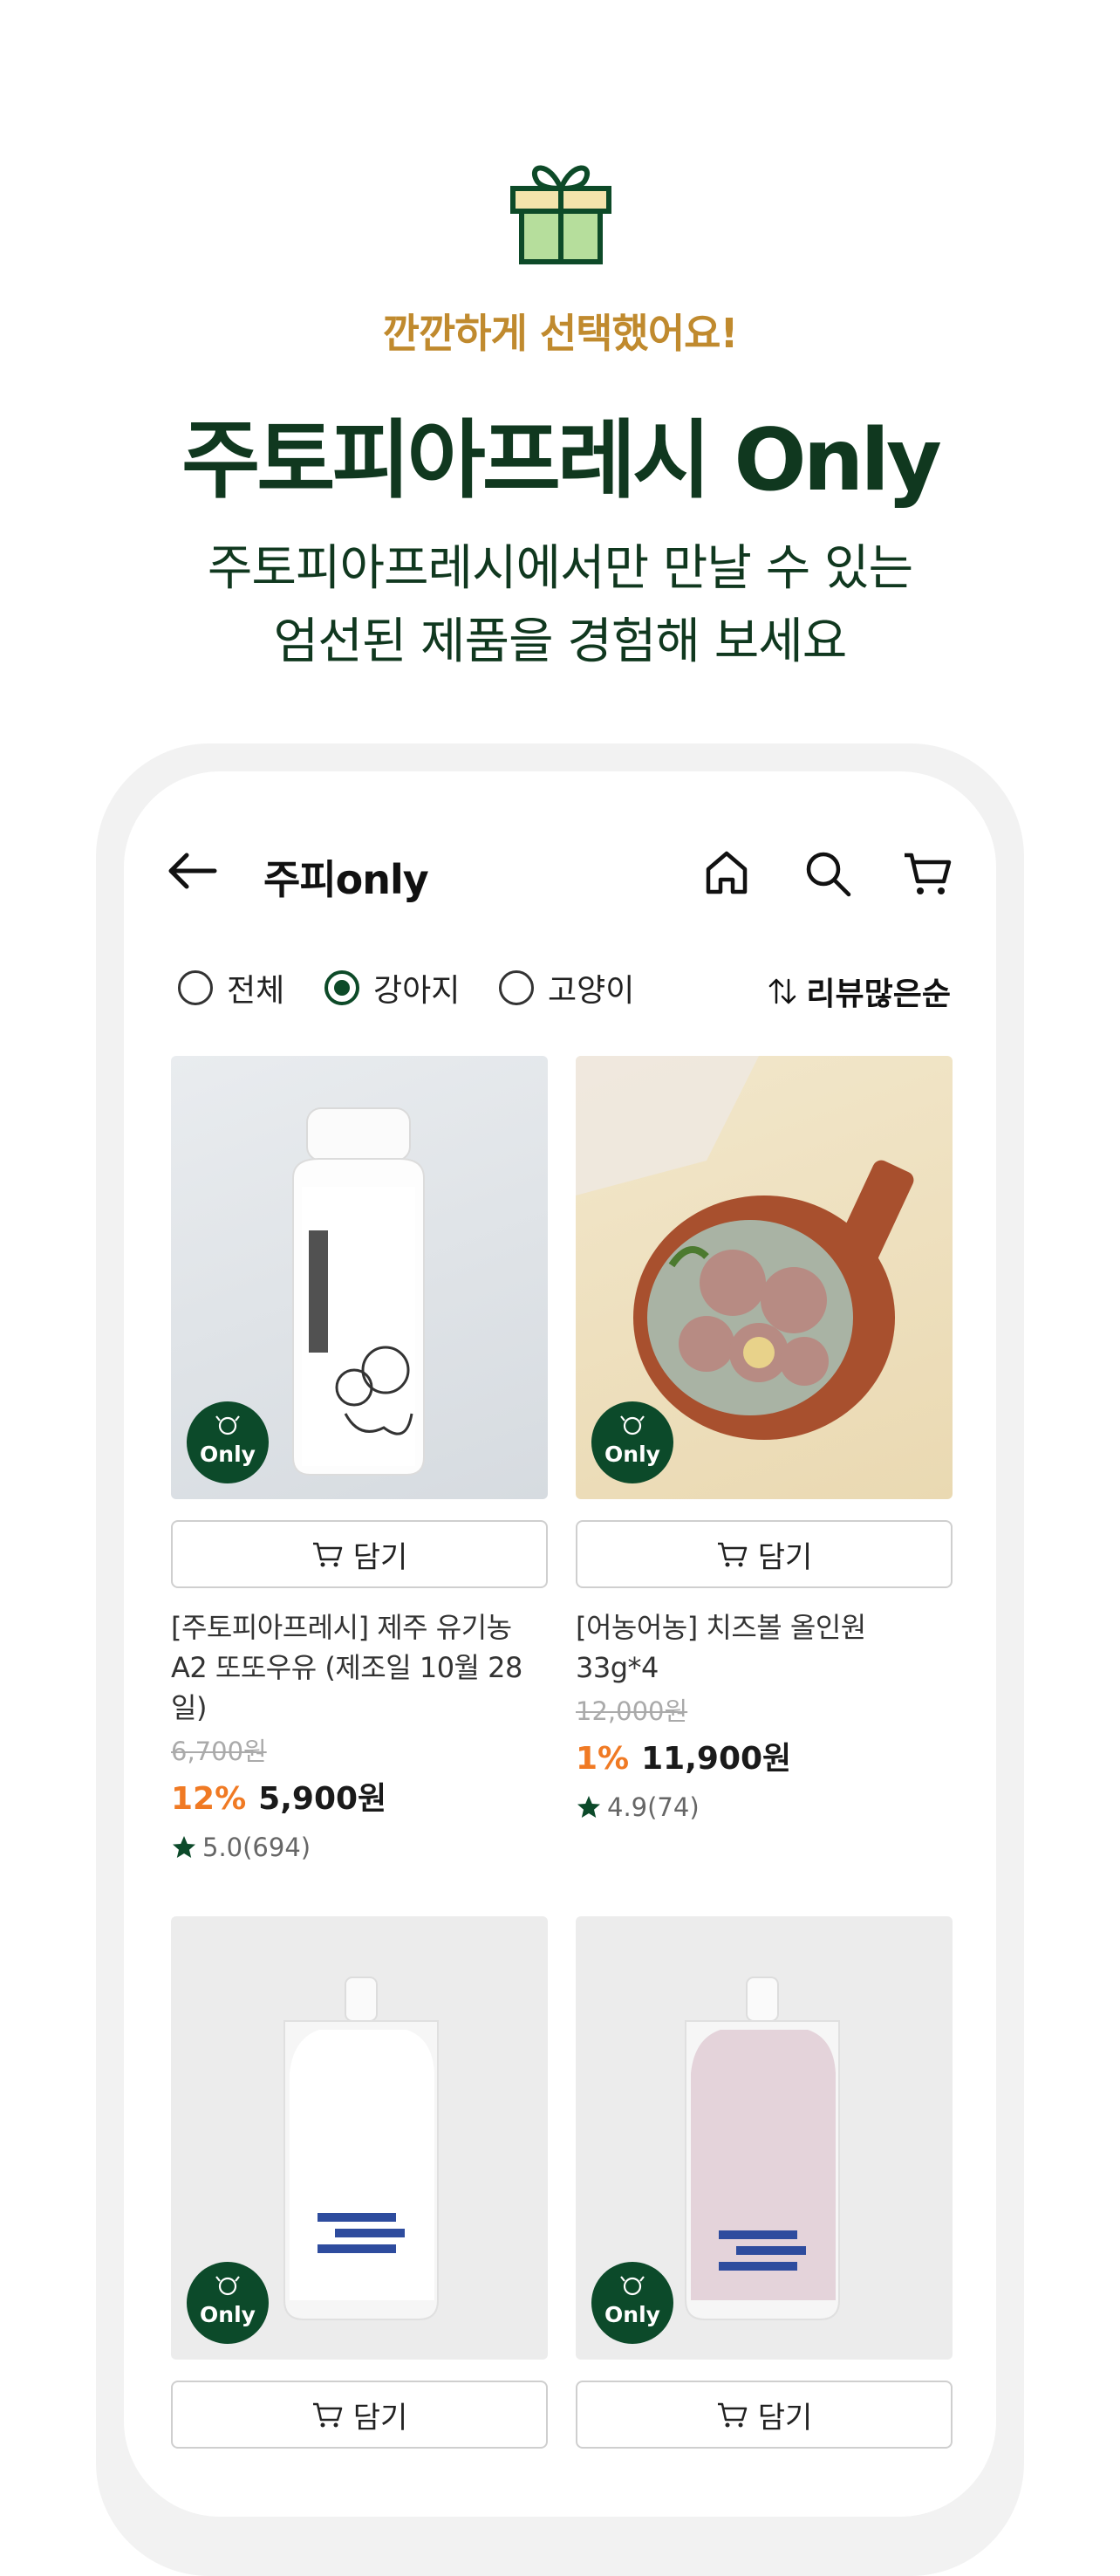  I want to click on app-title: 주피only, so click(346, 879).